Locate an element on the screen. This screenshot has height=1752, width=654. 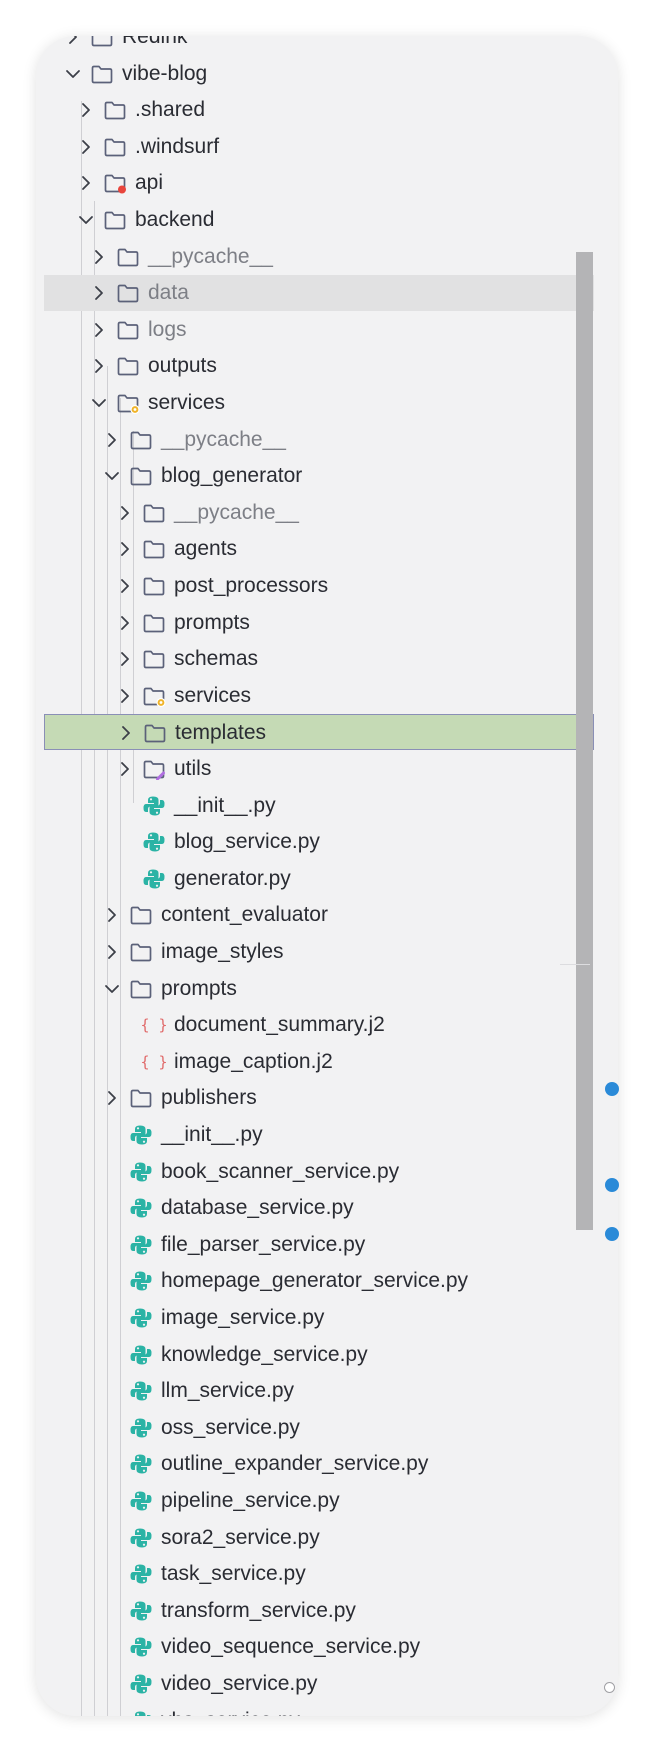
tree-file-item: vhs_service.py is located at coordinates (319, 1709).